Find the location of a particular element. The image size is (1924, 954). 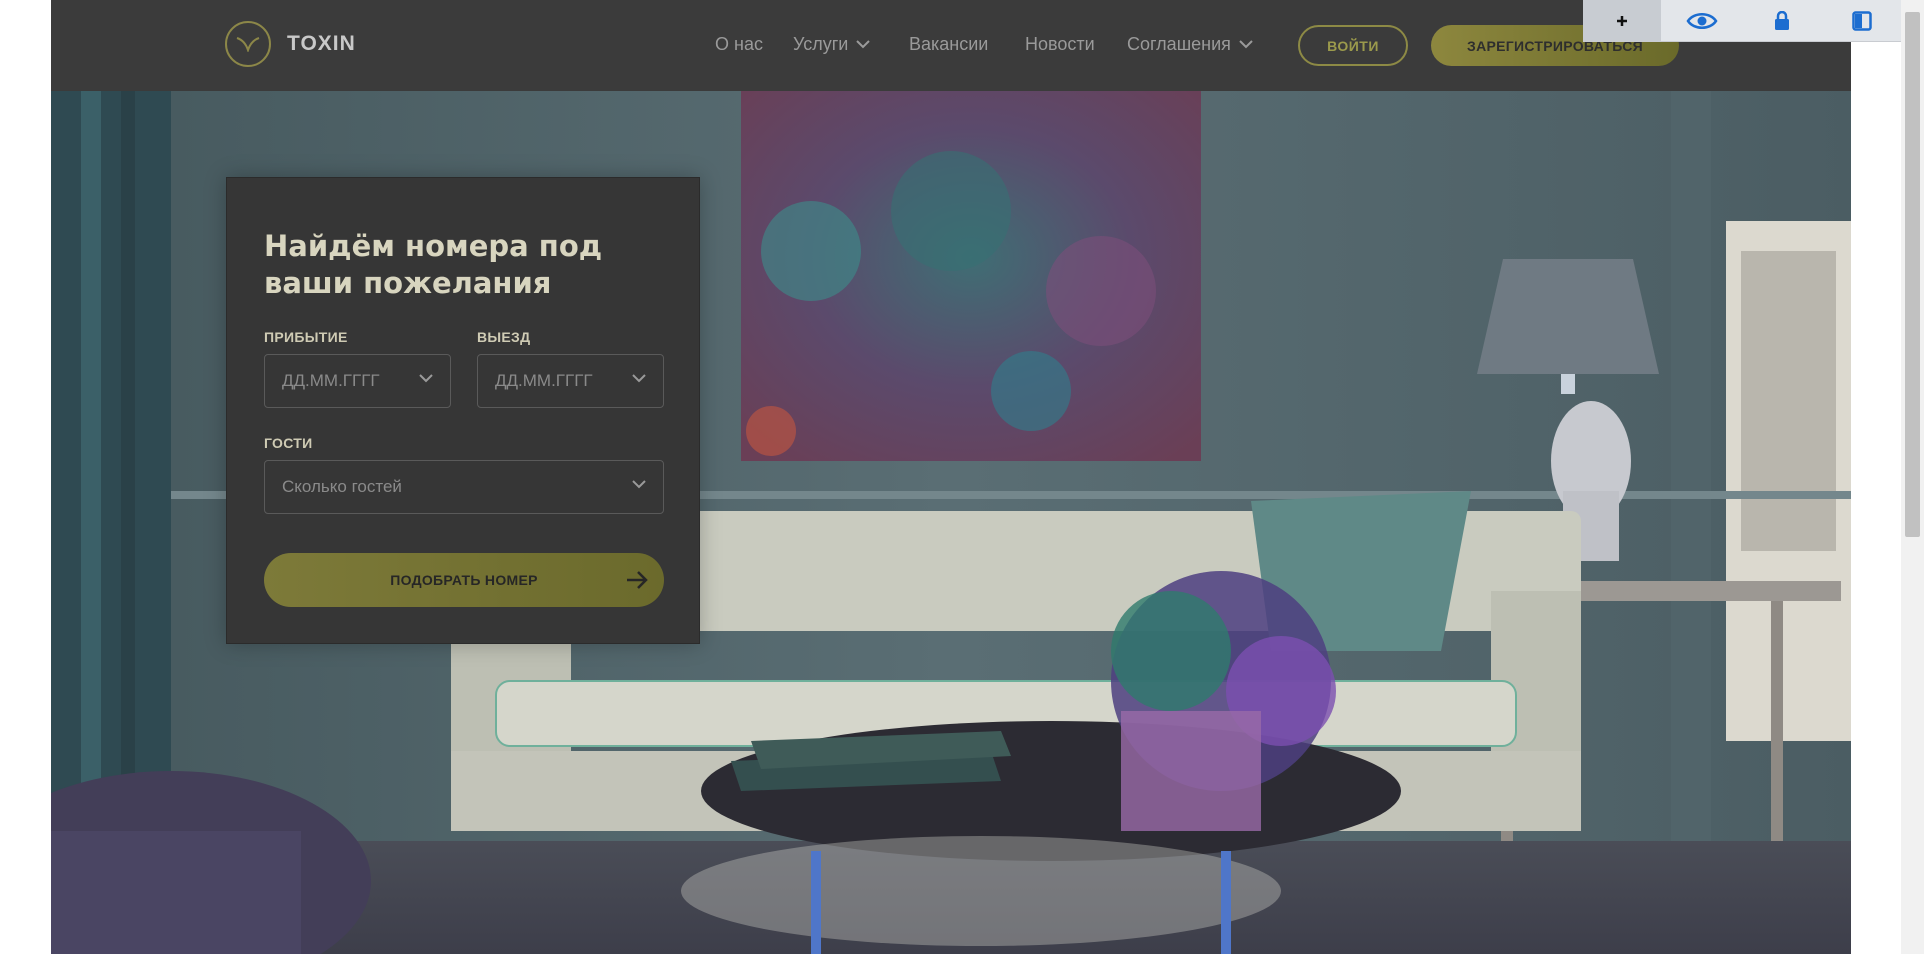

scrollbar-thumb is located at coordinates (1912, 274).